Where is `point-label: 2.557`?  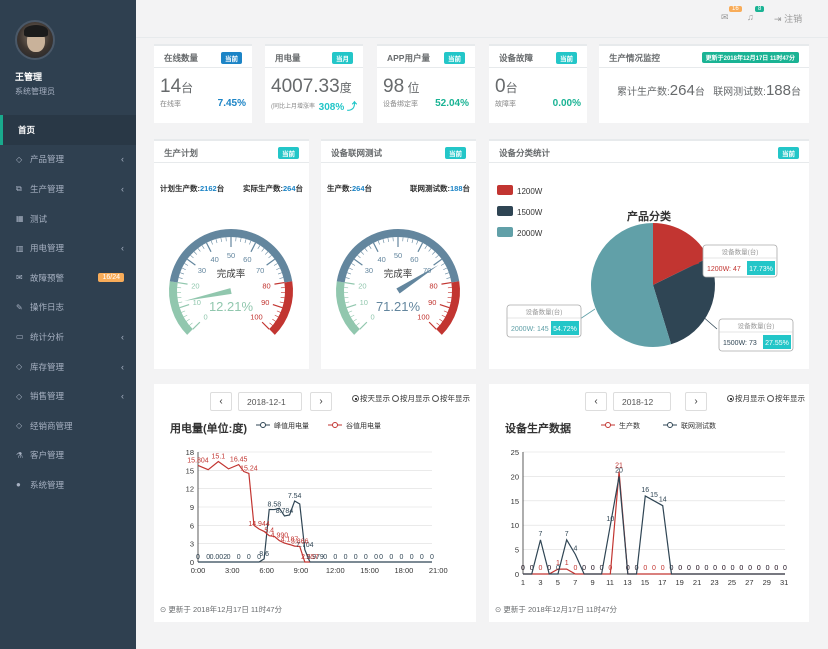 point-label: 2.557 is located at coordinates (310, 557).